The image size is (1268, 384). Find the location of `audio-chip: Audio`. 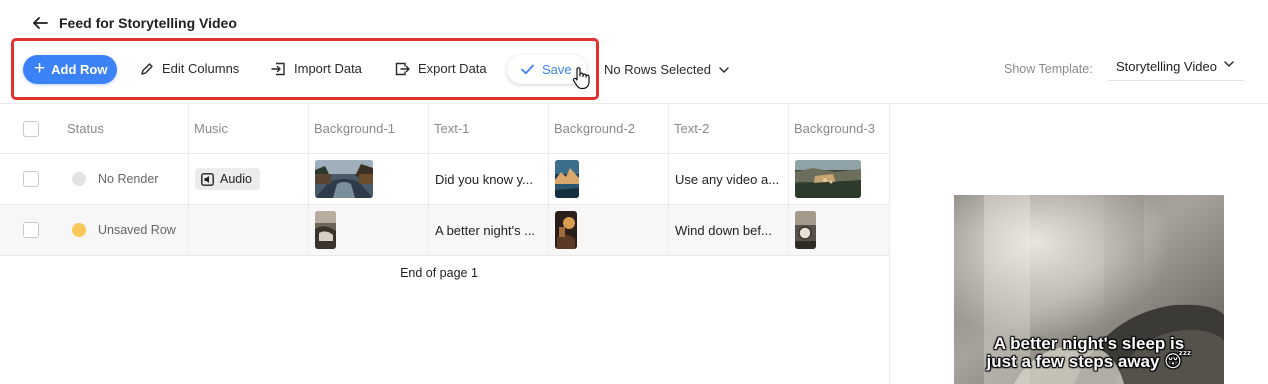

audio-chip: Audio is located at coordinates (227, 179).